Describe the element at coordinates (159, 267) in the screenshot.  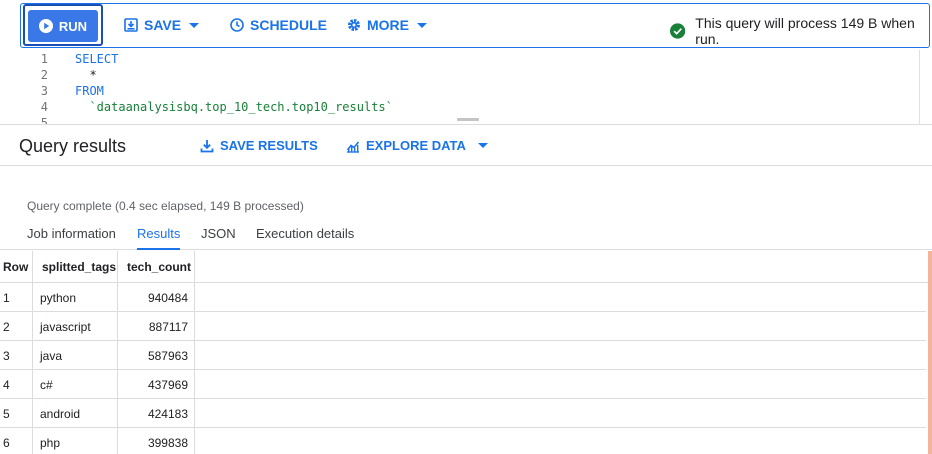
I see `column-header-tech-count: tech_count` at that location.